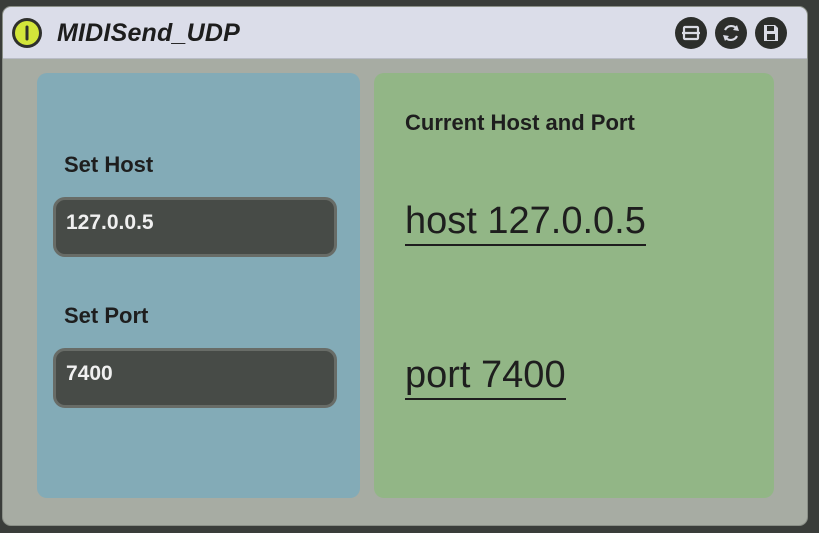 The width and height of the screenshot is (819, 533). Describe the element at coordinates (485, 376) in the screenshot. I see `port-message: port 7400` at that location.